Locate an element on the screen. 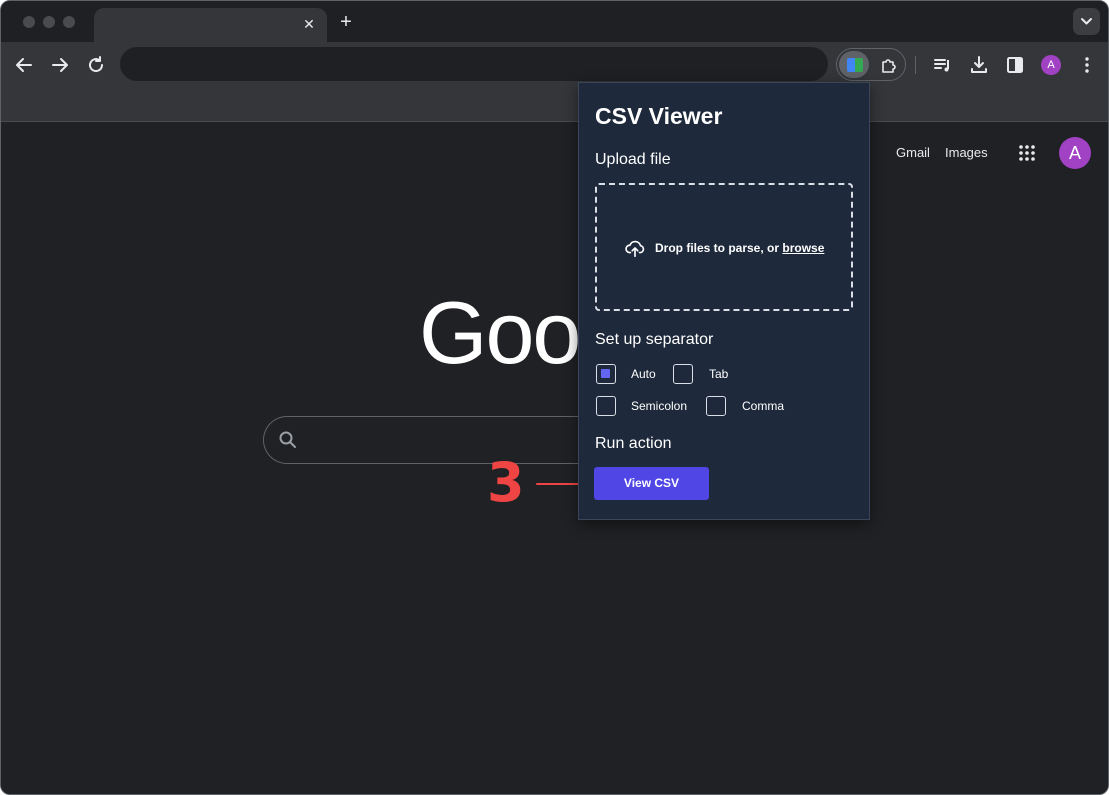 The height and width of the screenshot is (795, 1109). auto-checkbox is located at coordinates (606, 374).